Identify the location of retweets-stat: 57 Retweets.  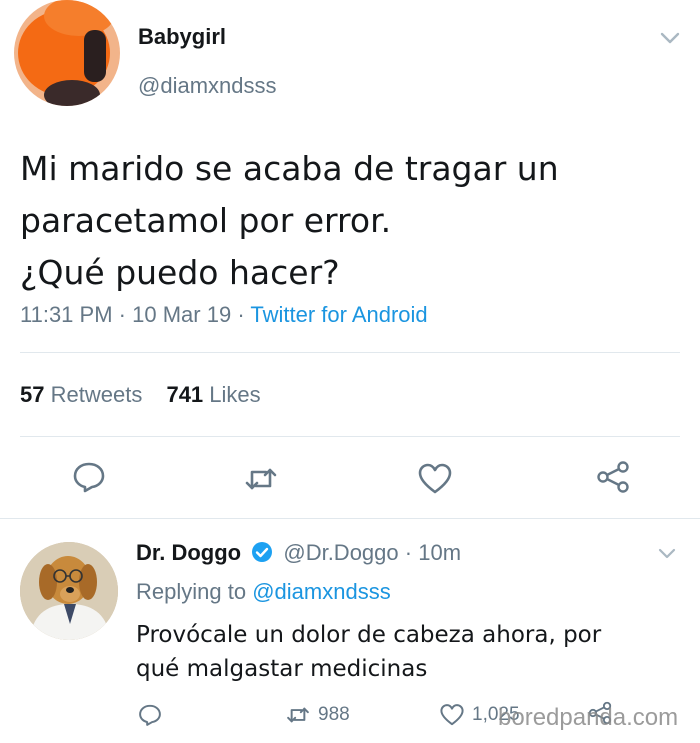
(81, 394).